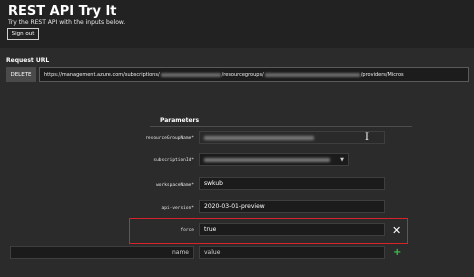 The height and width of the screenshot is (277, 474). What do you see at coordinates (397, 252) in the screenshot?
I see `plus-icon: +` at bounding box center [397, 252].